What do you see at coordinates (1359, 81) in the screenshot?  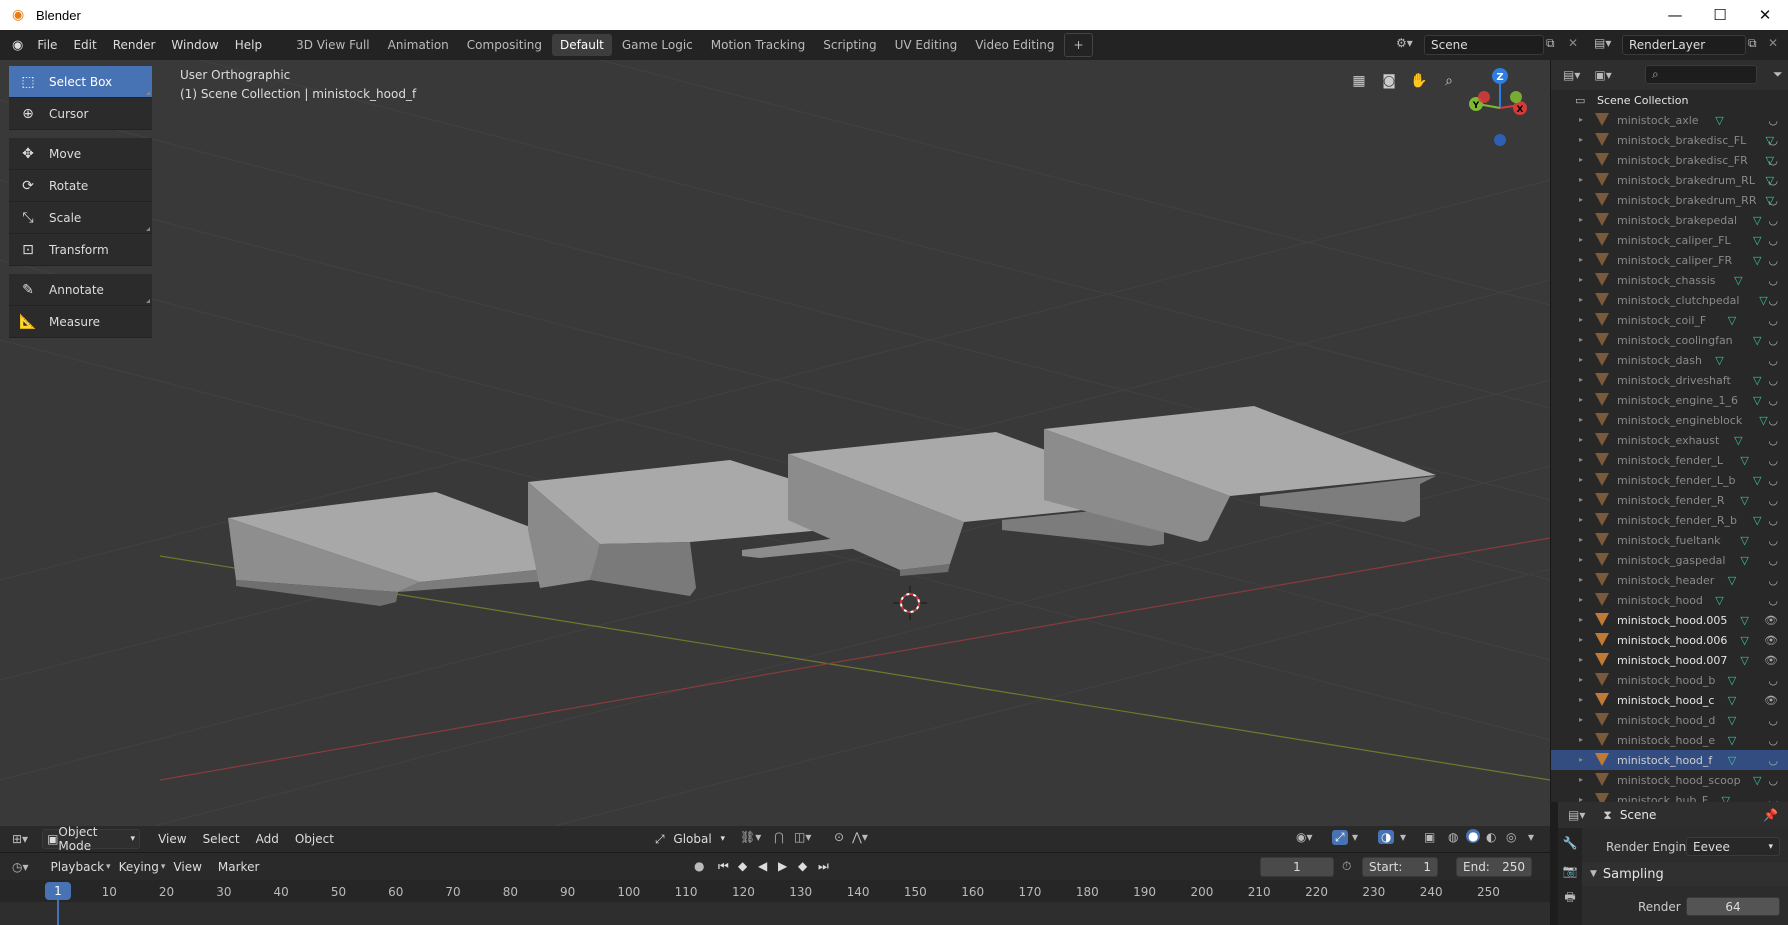 I see `grid-toggle-icon: ▦` at bounding box center [1359, 81].